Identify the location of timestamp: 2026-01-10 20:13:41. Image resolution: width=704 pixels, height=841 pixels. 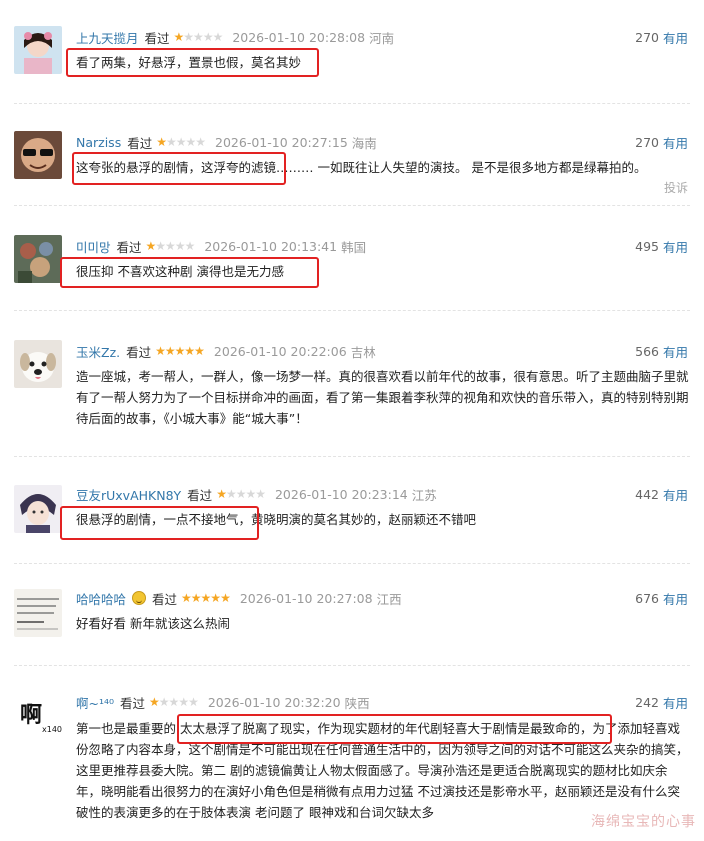
(271, 246).